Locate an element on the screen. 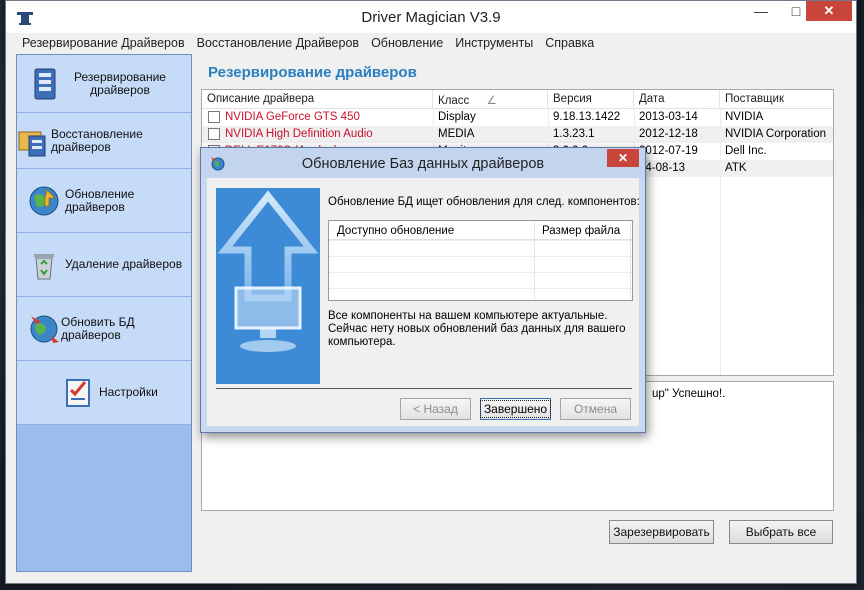 Image resolution: width=864 pixels, height=590 pixels. backup-button: Зарезервировать is located at coordinates (661, 532).